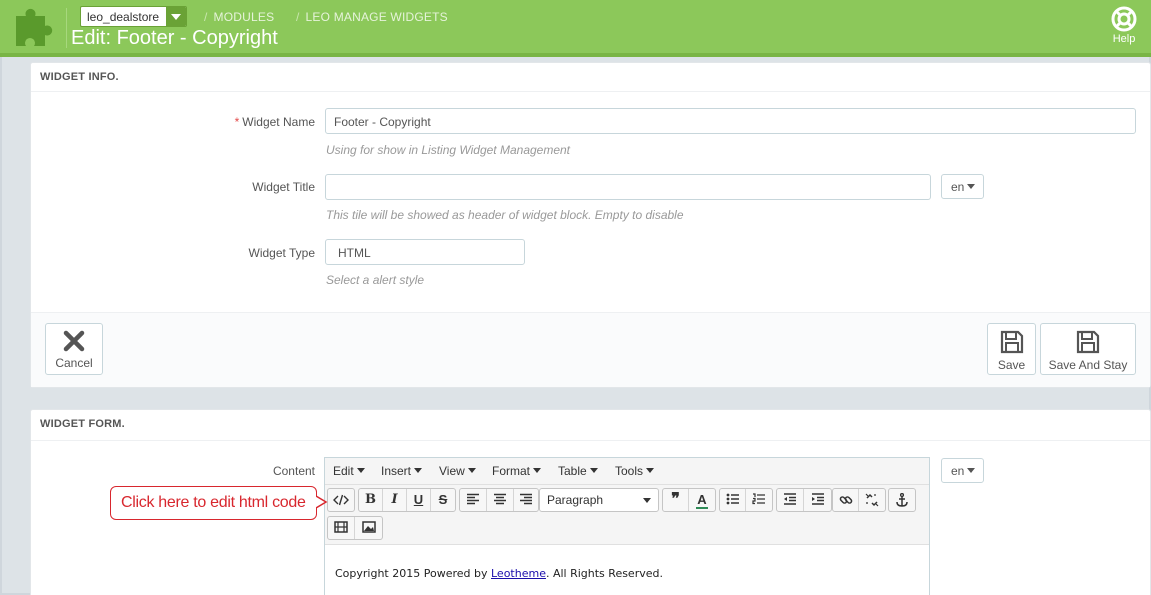 Image resolution: width=1151 pixels, height=595 pixels. I want to click on code-icon, so click(341, 500).